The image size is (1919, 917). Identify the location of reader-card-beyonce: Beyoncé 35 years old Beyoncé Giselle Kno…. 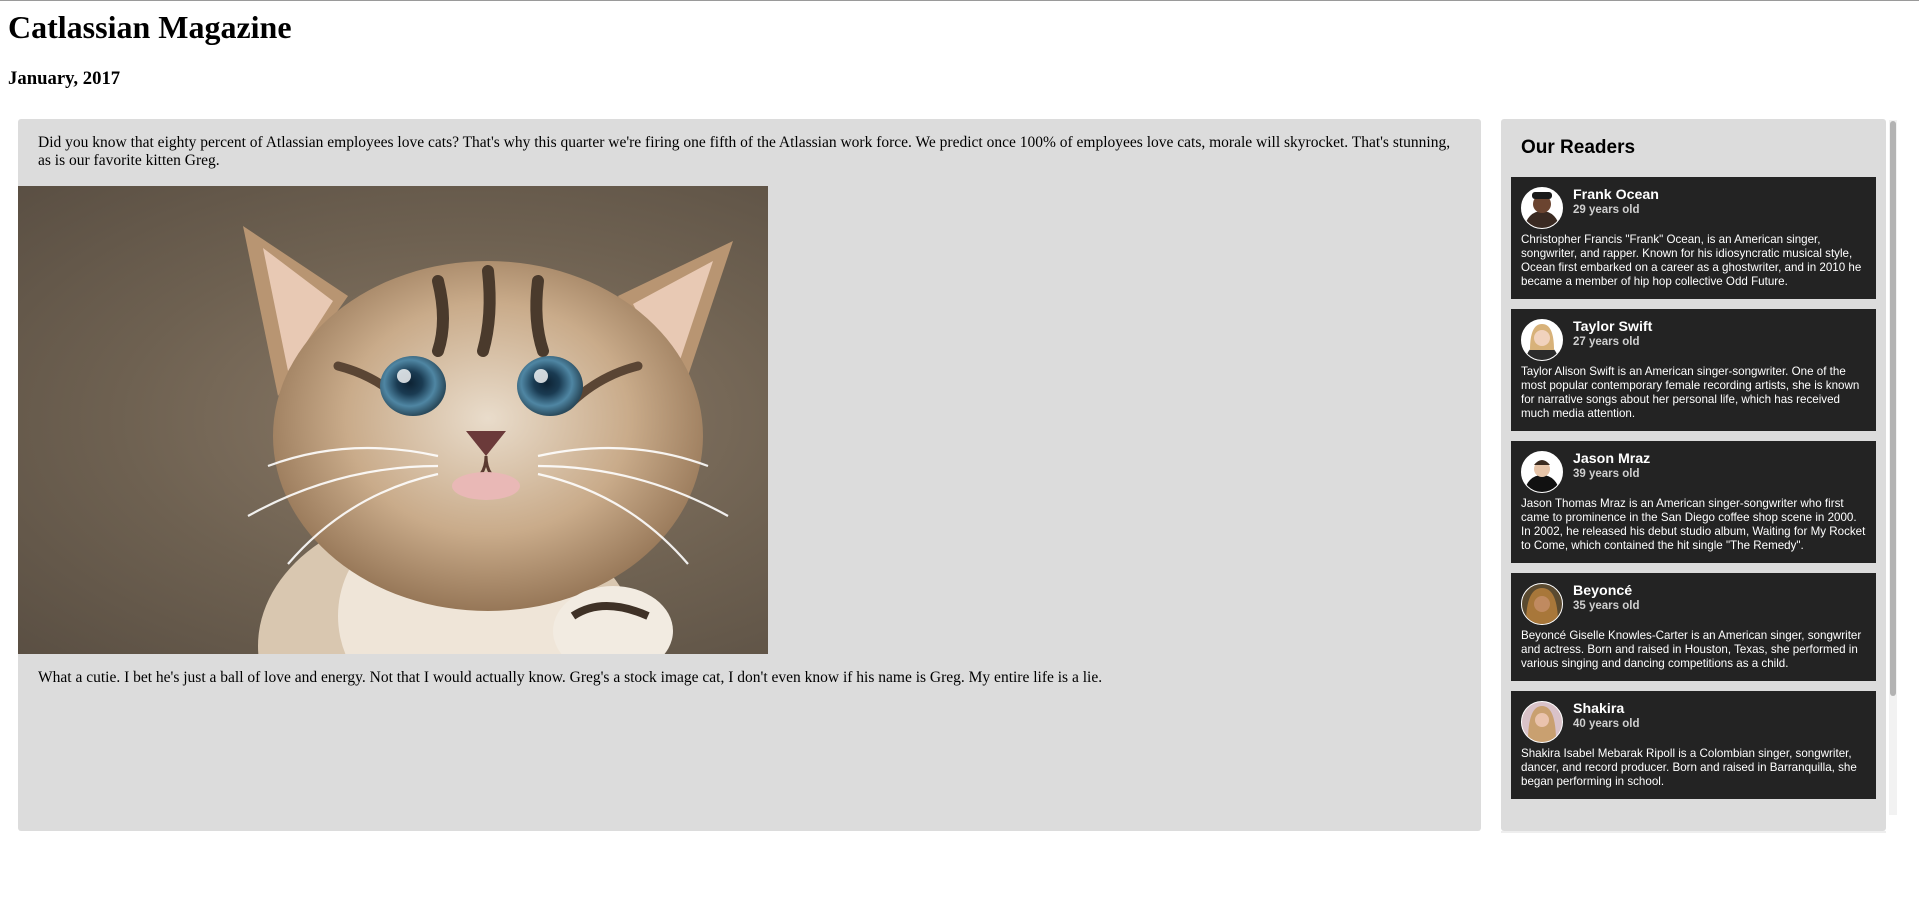
(1693, 627).